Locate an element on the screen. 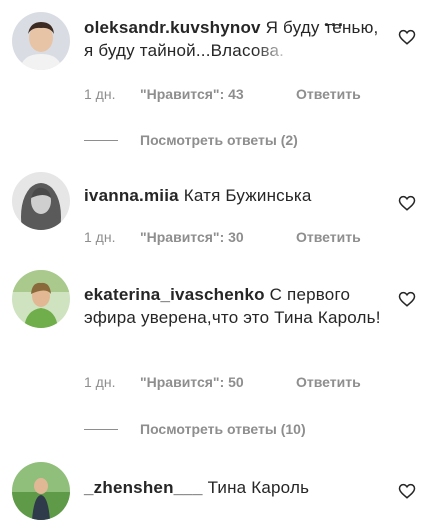  view-replies-label: Посмотреть ответы (2) is located at coordinates (219, 140).